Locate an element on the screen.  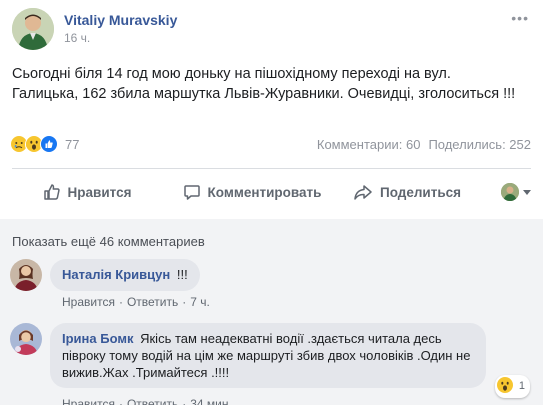
post-as-selector is located at coordinates (516, 192).